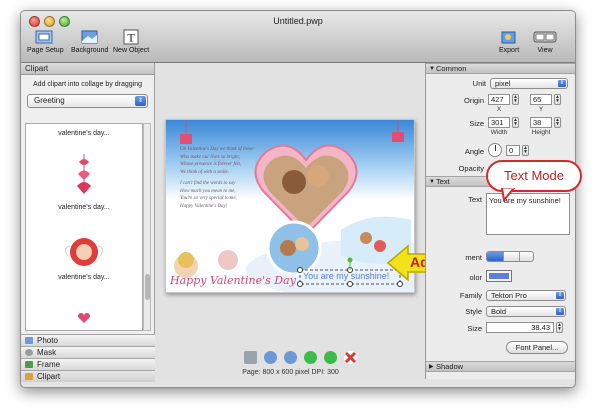  I want to click on send-backward-button, so click(330, 357).